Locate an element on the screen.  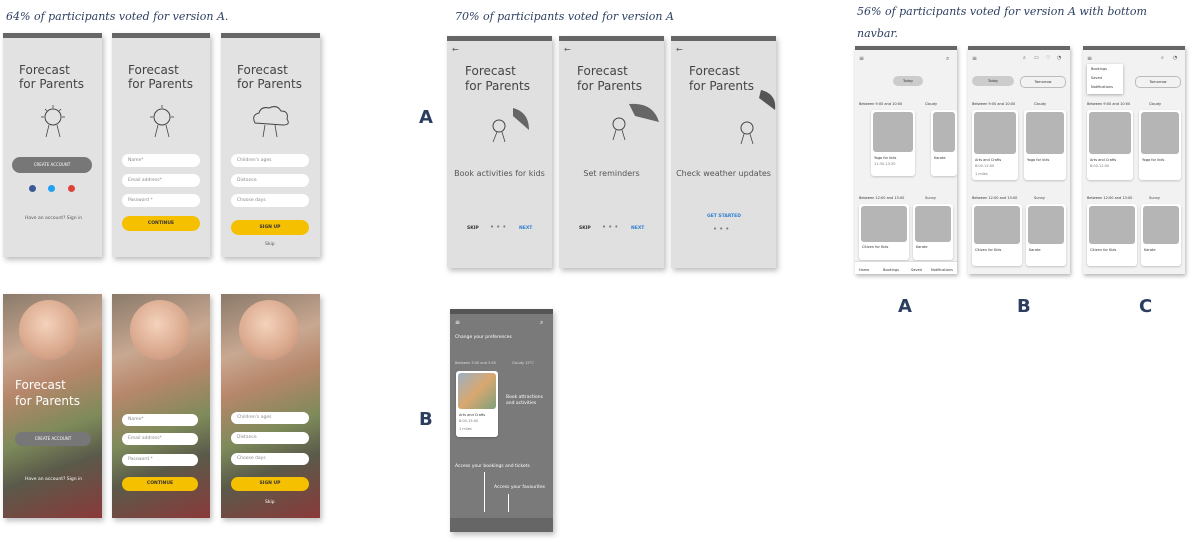
activity-card: Arts and Crafts 8:00-12:00 1 miles is located at coordinates (995, 145).